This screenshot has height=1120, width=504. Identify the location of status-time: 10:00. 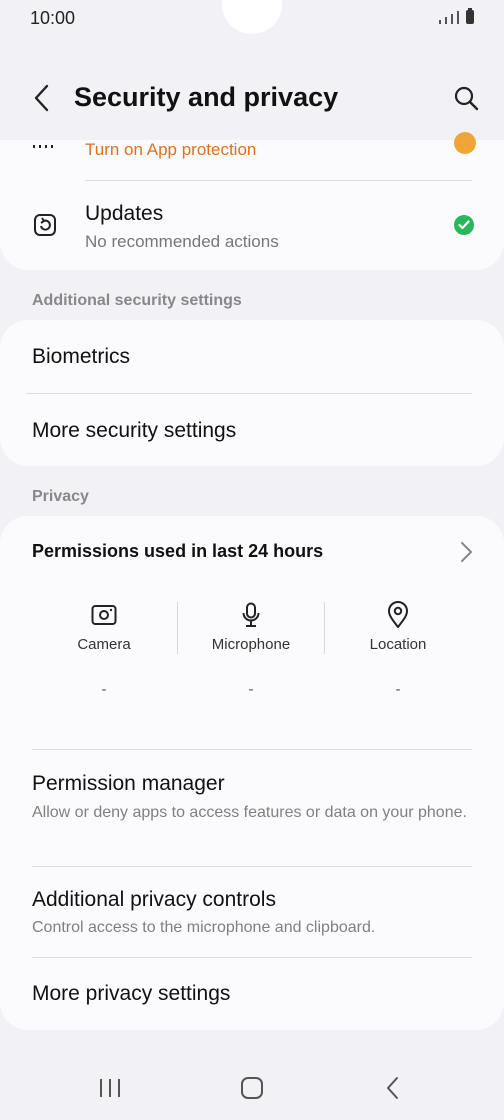
(53, 18).